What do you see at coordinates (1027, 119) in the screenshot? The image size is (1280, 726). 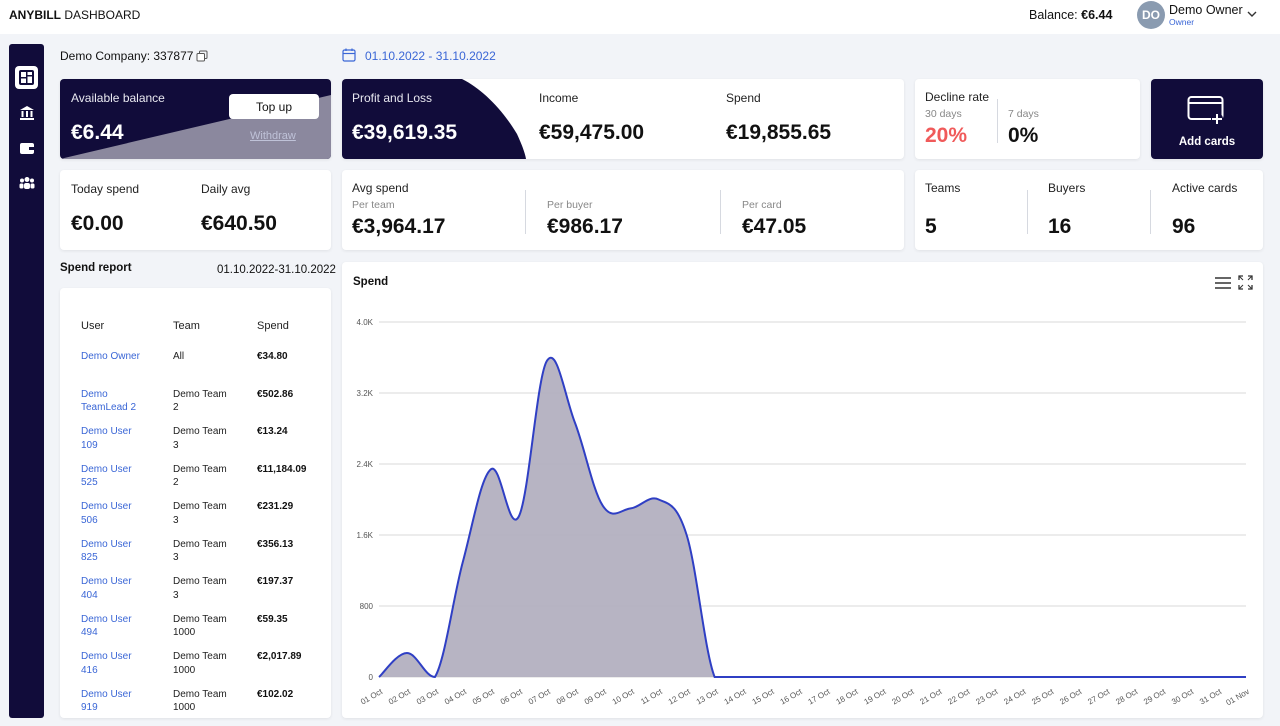 I see `decline-rate-card: Decline rate 30 days 20% 7 days 0%` at bounding box center [1027, 119].